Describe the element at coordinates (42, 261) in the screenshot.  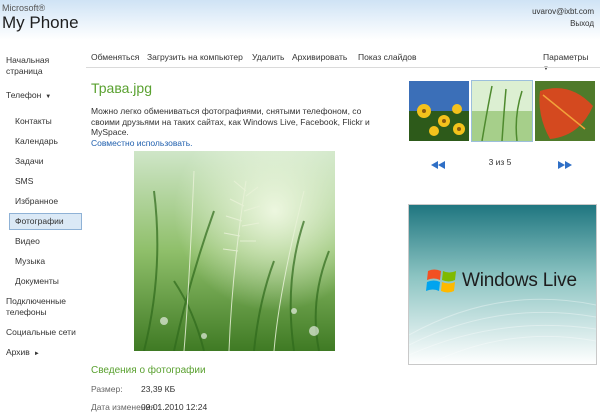
I see `sidebar-item-music: Музыка` at that location.